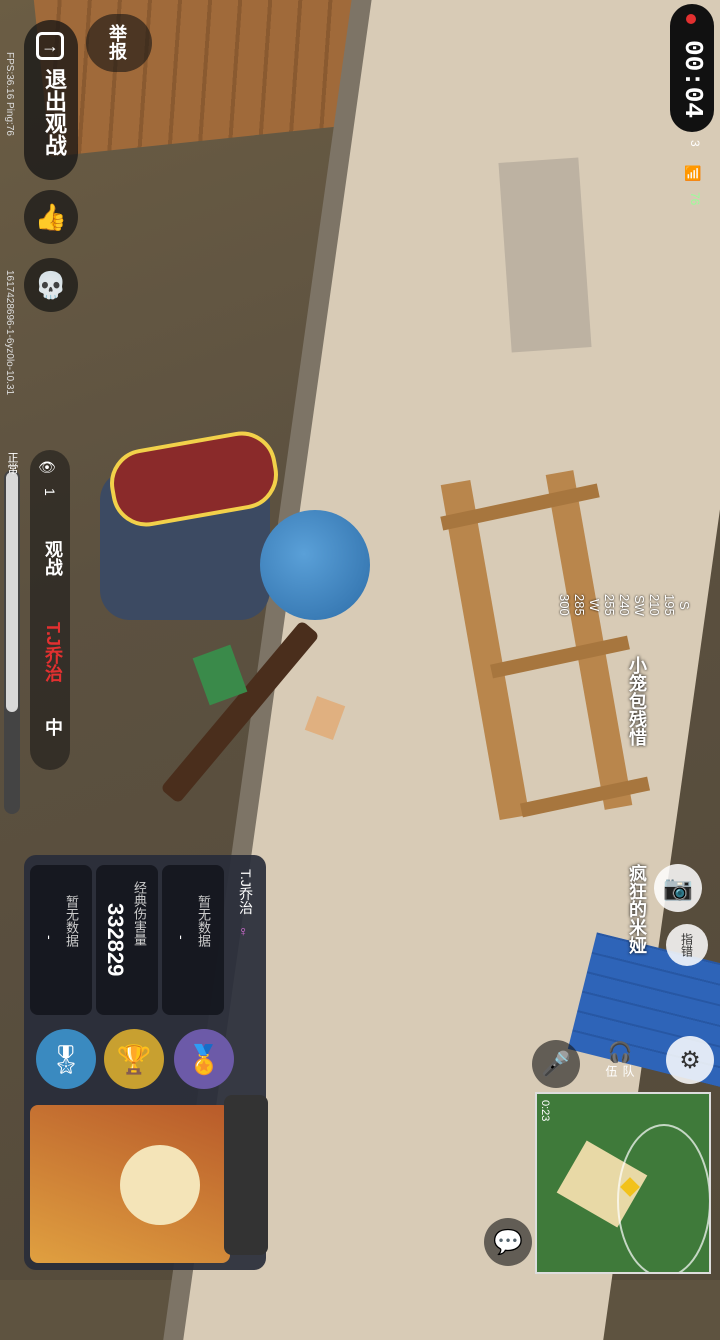  I want to click on thumbs-up-icon: 👍, so click(51, 216).